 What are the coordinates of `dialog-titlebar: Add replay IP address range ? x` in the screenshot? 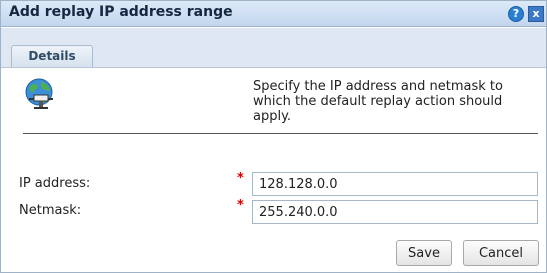 It's located at (273, 14).